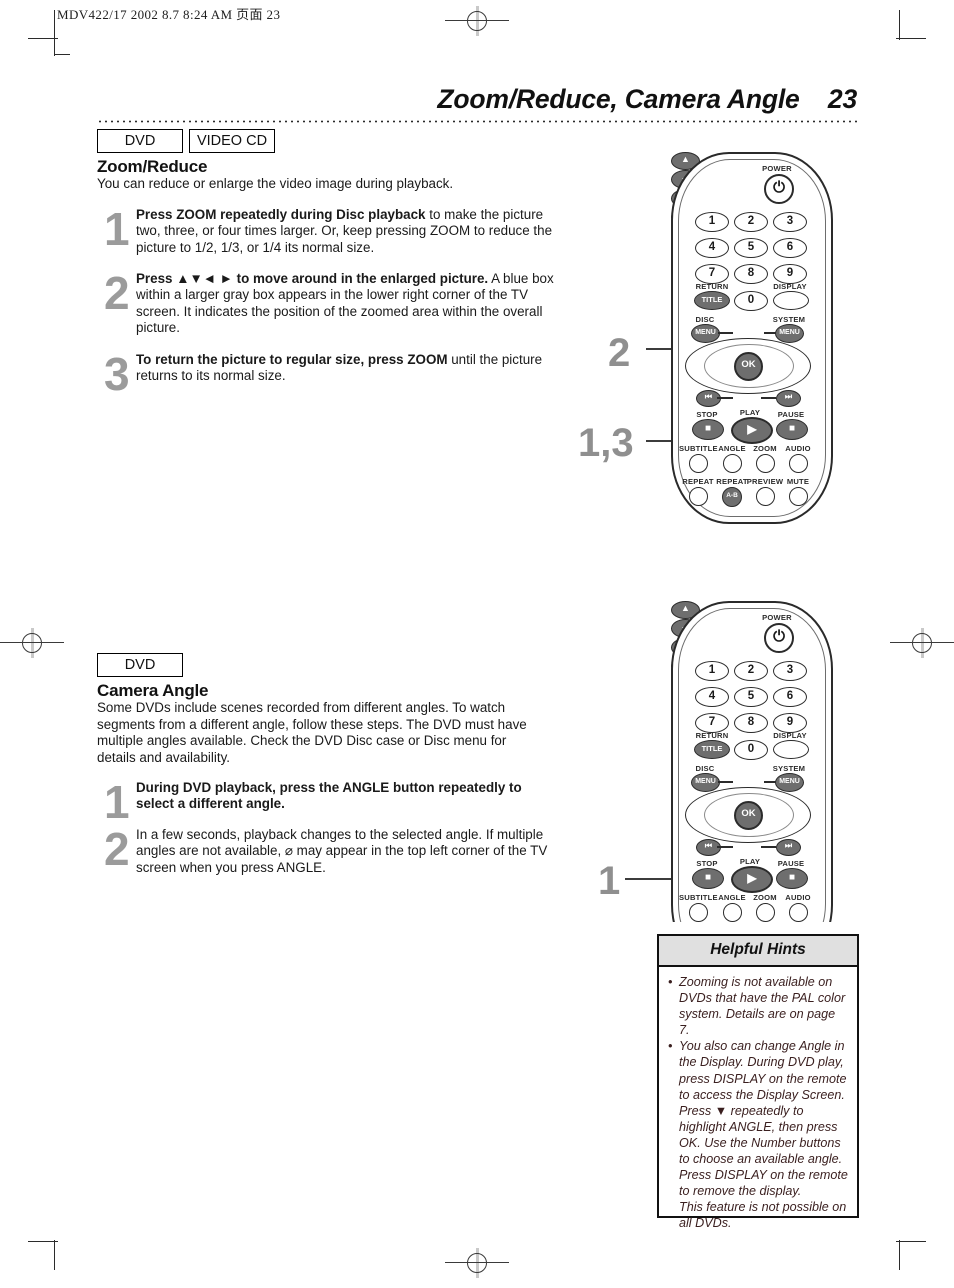 Image resolution: width=954 pixels, height=1288 pixels. What do you see at coordinates (698, 463) in the screenshot?
I see `subtitle-button` at bounding box center [698, 463].